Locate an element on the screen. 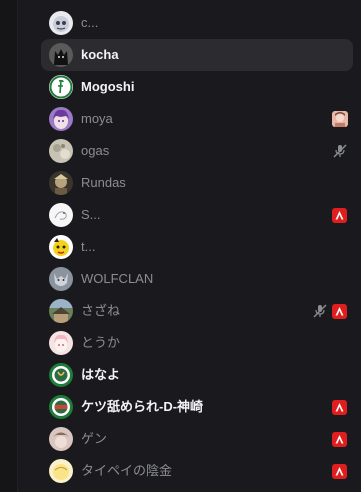 Image resolution: width=361 pixels, height=492 pixels. member-name: タイペイの陰金 is located at coordinates (127, 470).